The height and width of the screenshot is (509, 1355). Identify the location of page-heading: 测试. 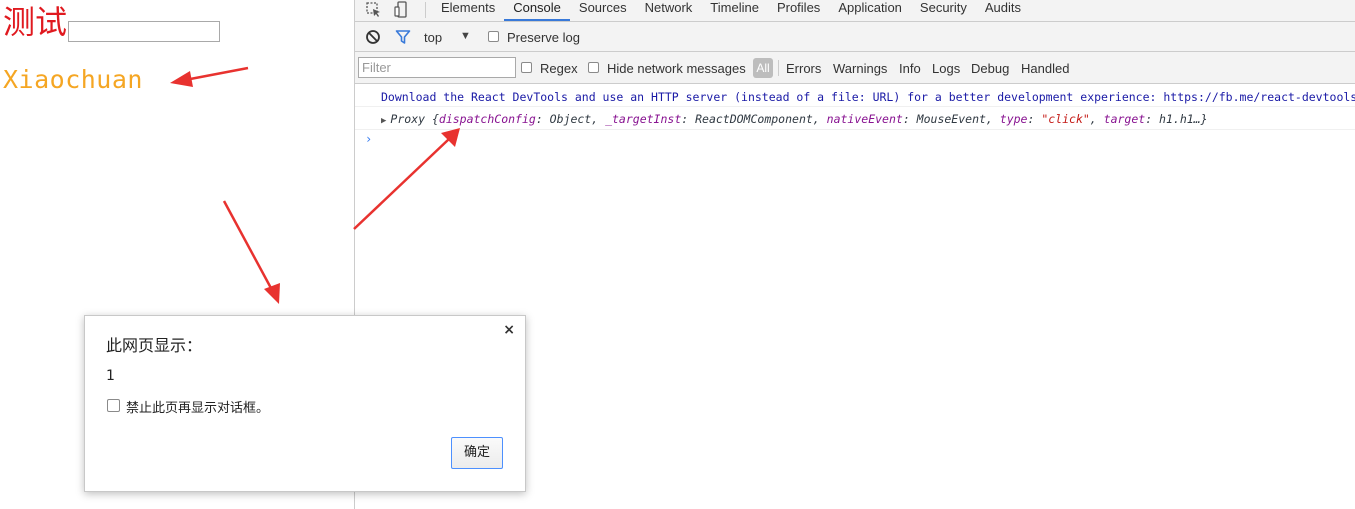
(35, 22).